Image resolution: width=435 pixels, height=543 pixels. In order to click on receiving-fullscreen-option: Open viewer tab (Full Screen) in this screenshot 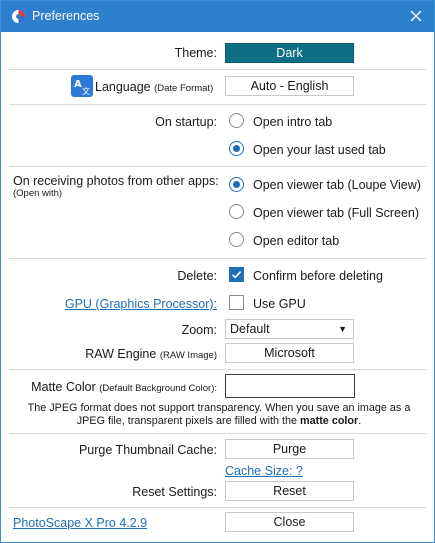, I will do `click(336, 213)`.